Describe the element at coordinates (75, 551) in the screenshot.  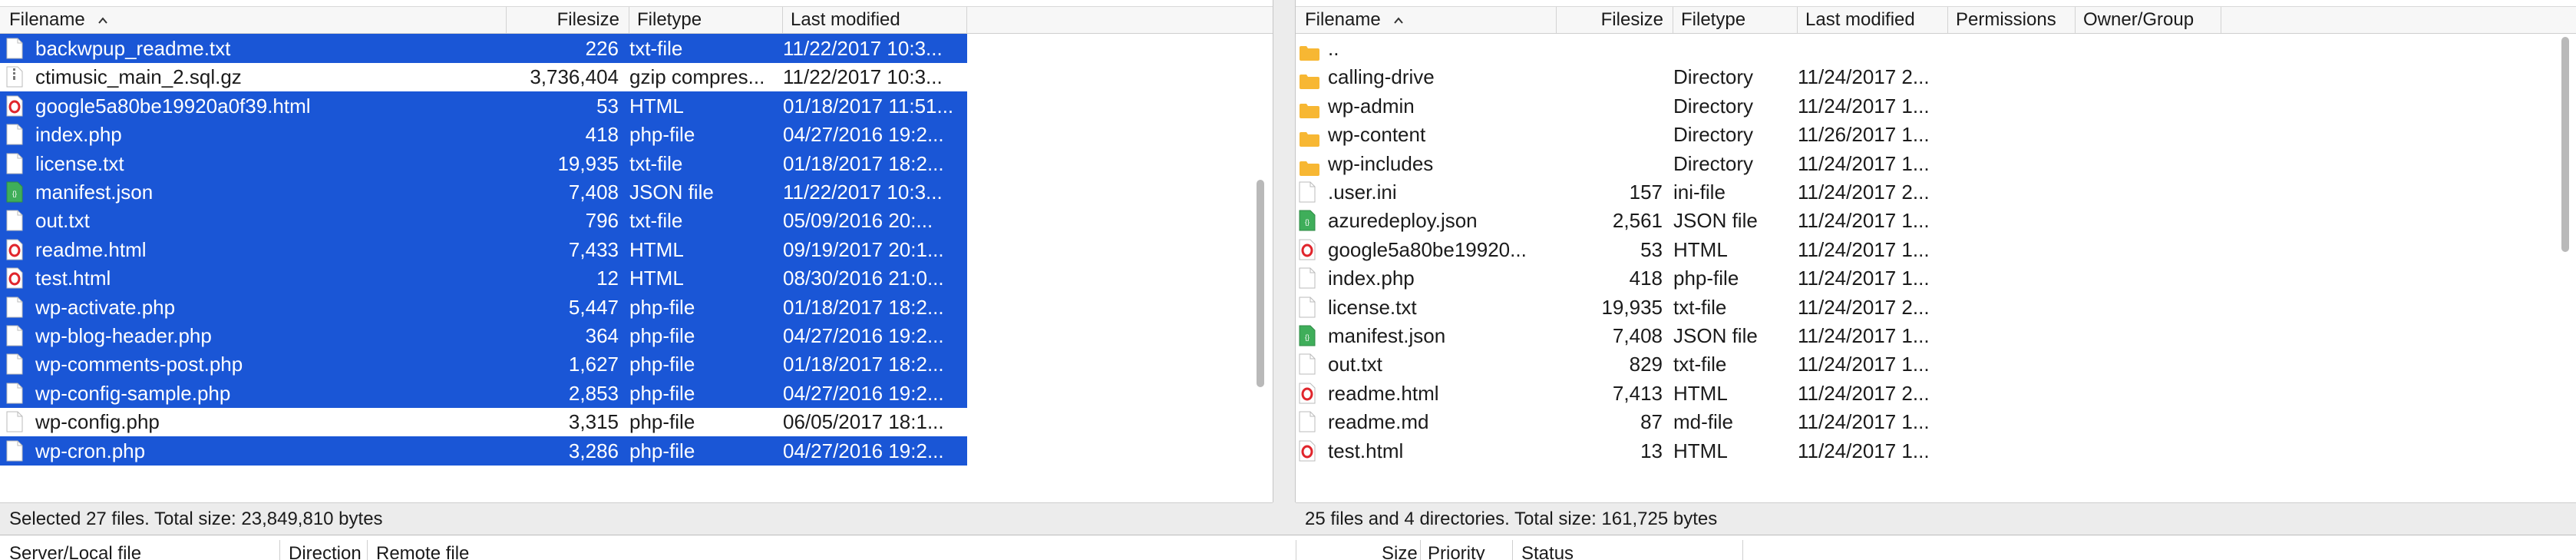
I see `queue-col-server-local: Server/Local file` at that location.